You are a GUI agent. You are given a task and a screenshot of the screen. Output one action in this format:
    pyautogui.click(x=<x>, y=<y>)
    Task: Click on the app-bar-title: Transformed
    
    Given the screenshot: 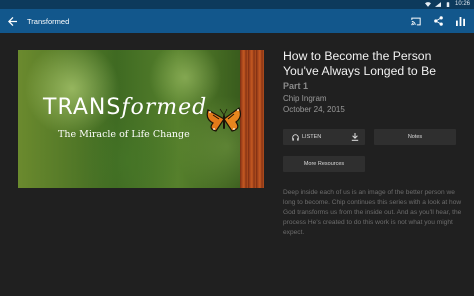 What is the action you would take?
    pyautogui.click(x=48, y=21)
    